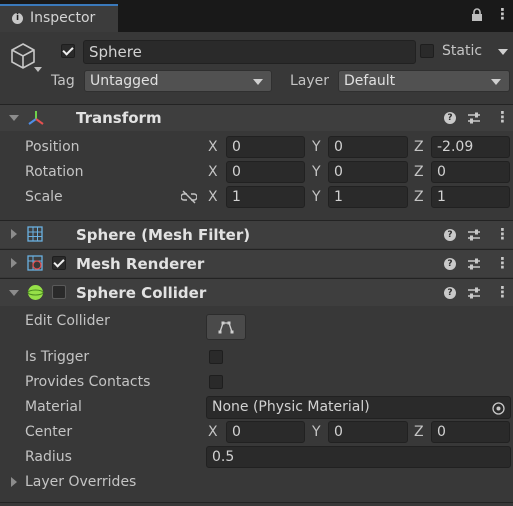  What do you see at coordinates (38, 69) in the screenshot?
I see `gameobject-icon-dropdown` at bounding box center [38, 69].